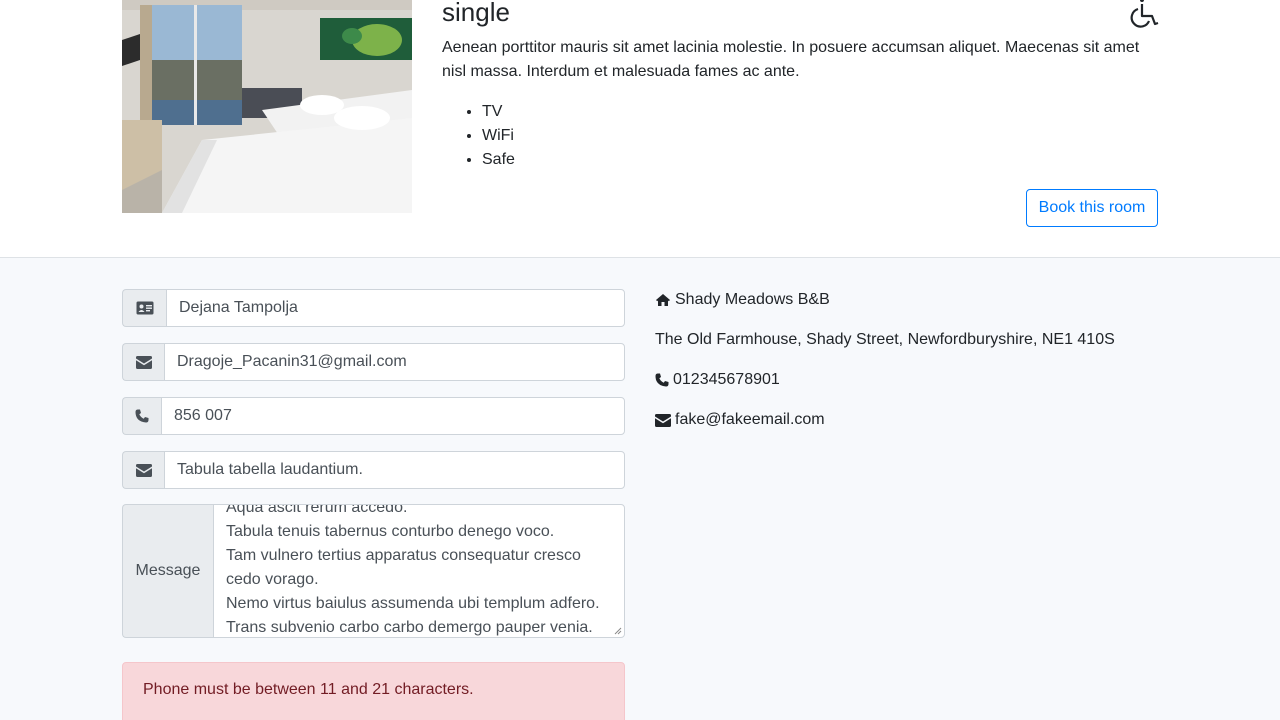 The width and height of the screenshot is (1280, 720). I want to click on name-field-group: Dejana Tampolja, so click(373, 308).